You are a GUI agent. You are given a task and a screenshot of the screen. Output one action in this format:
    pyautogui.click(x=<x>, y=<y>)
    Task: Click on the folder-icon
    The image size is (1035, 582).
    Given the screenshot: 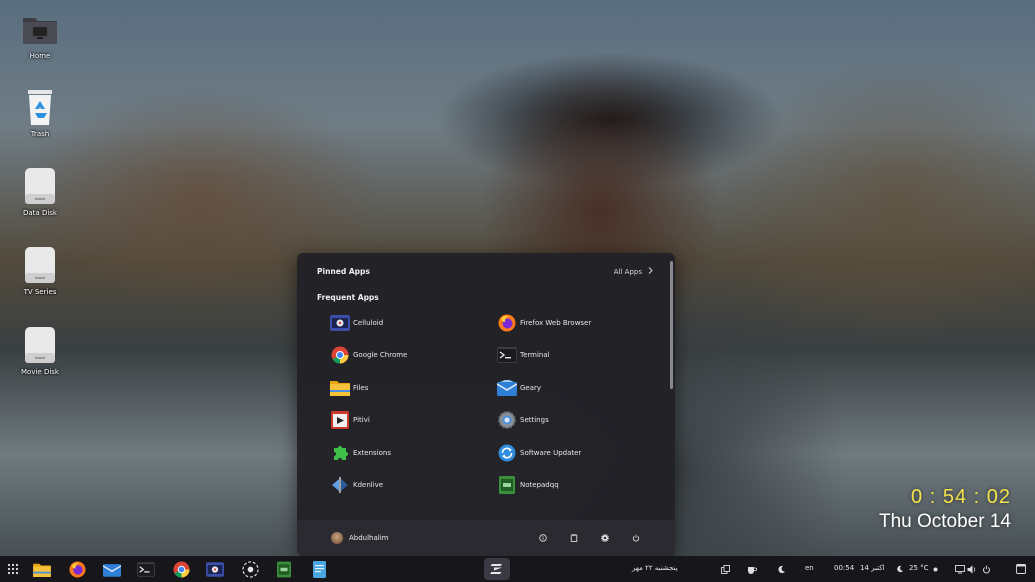 What is the action you would take?
    pyautogui.click(x=40, y=29)
    